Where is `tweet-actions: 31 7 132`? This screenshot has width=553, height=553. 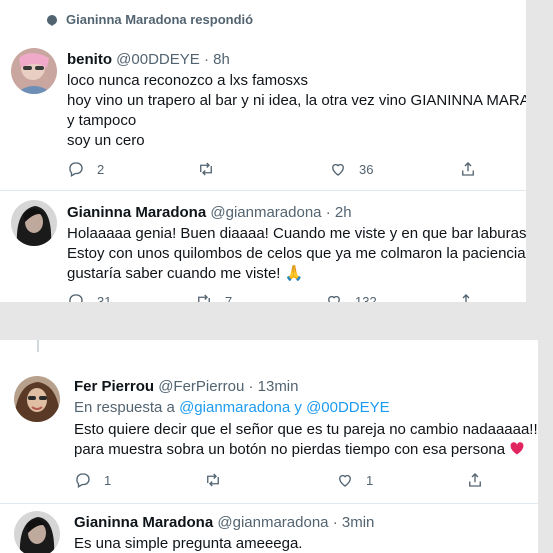 tweet-actions: 31 7 132 is located at coordinates (277, 297).